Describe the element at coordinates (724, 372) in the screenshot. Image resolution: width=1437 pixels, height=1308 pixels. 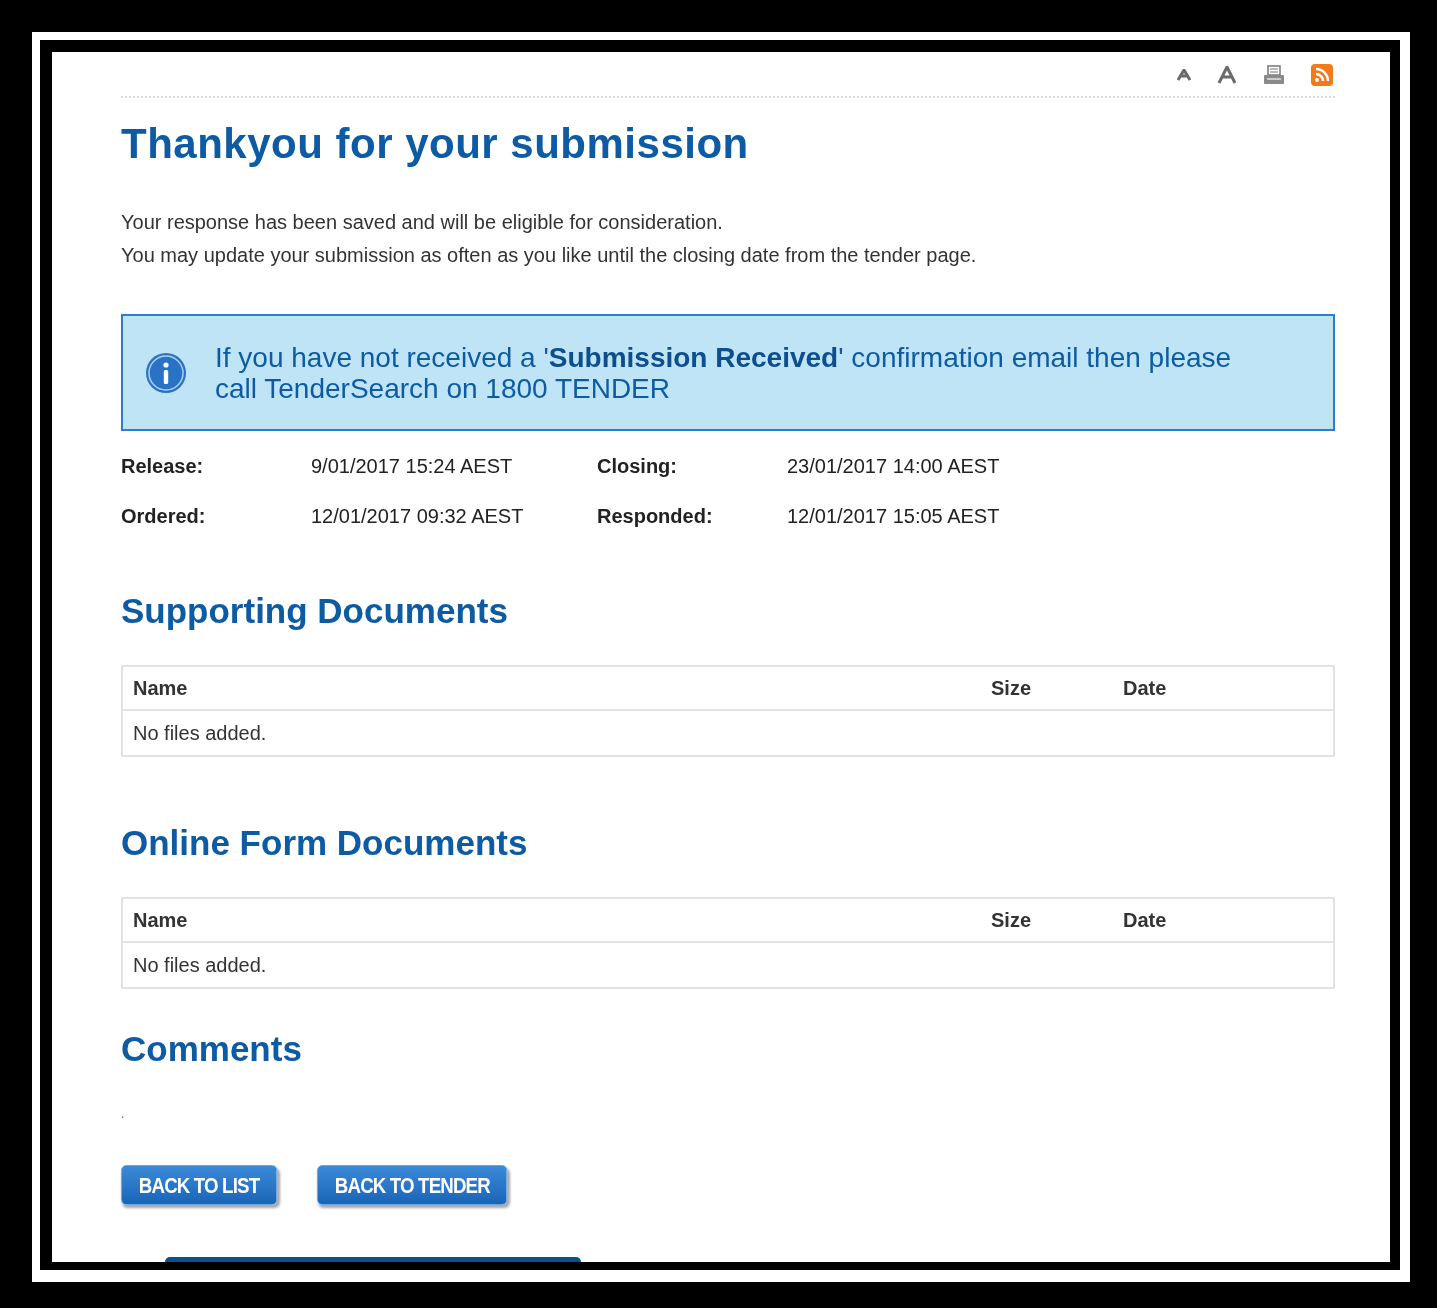
I see `notice-text: If you have not received a 'Submission Received' confirmation email then please call TenderSearch on 1800 TENDER` at that location.